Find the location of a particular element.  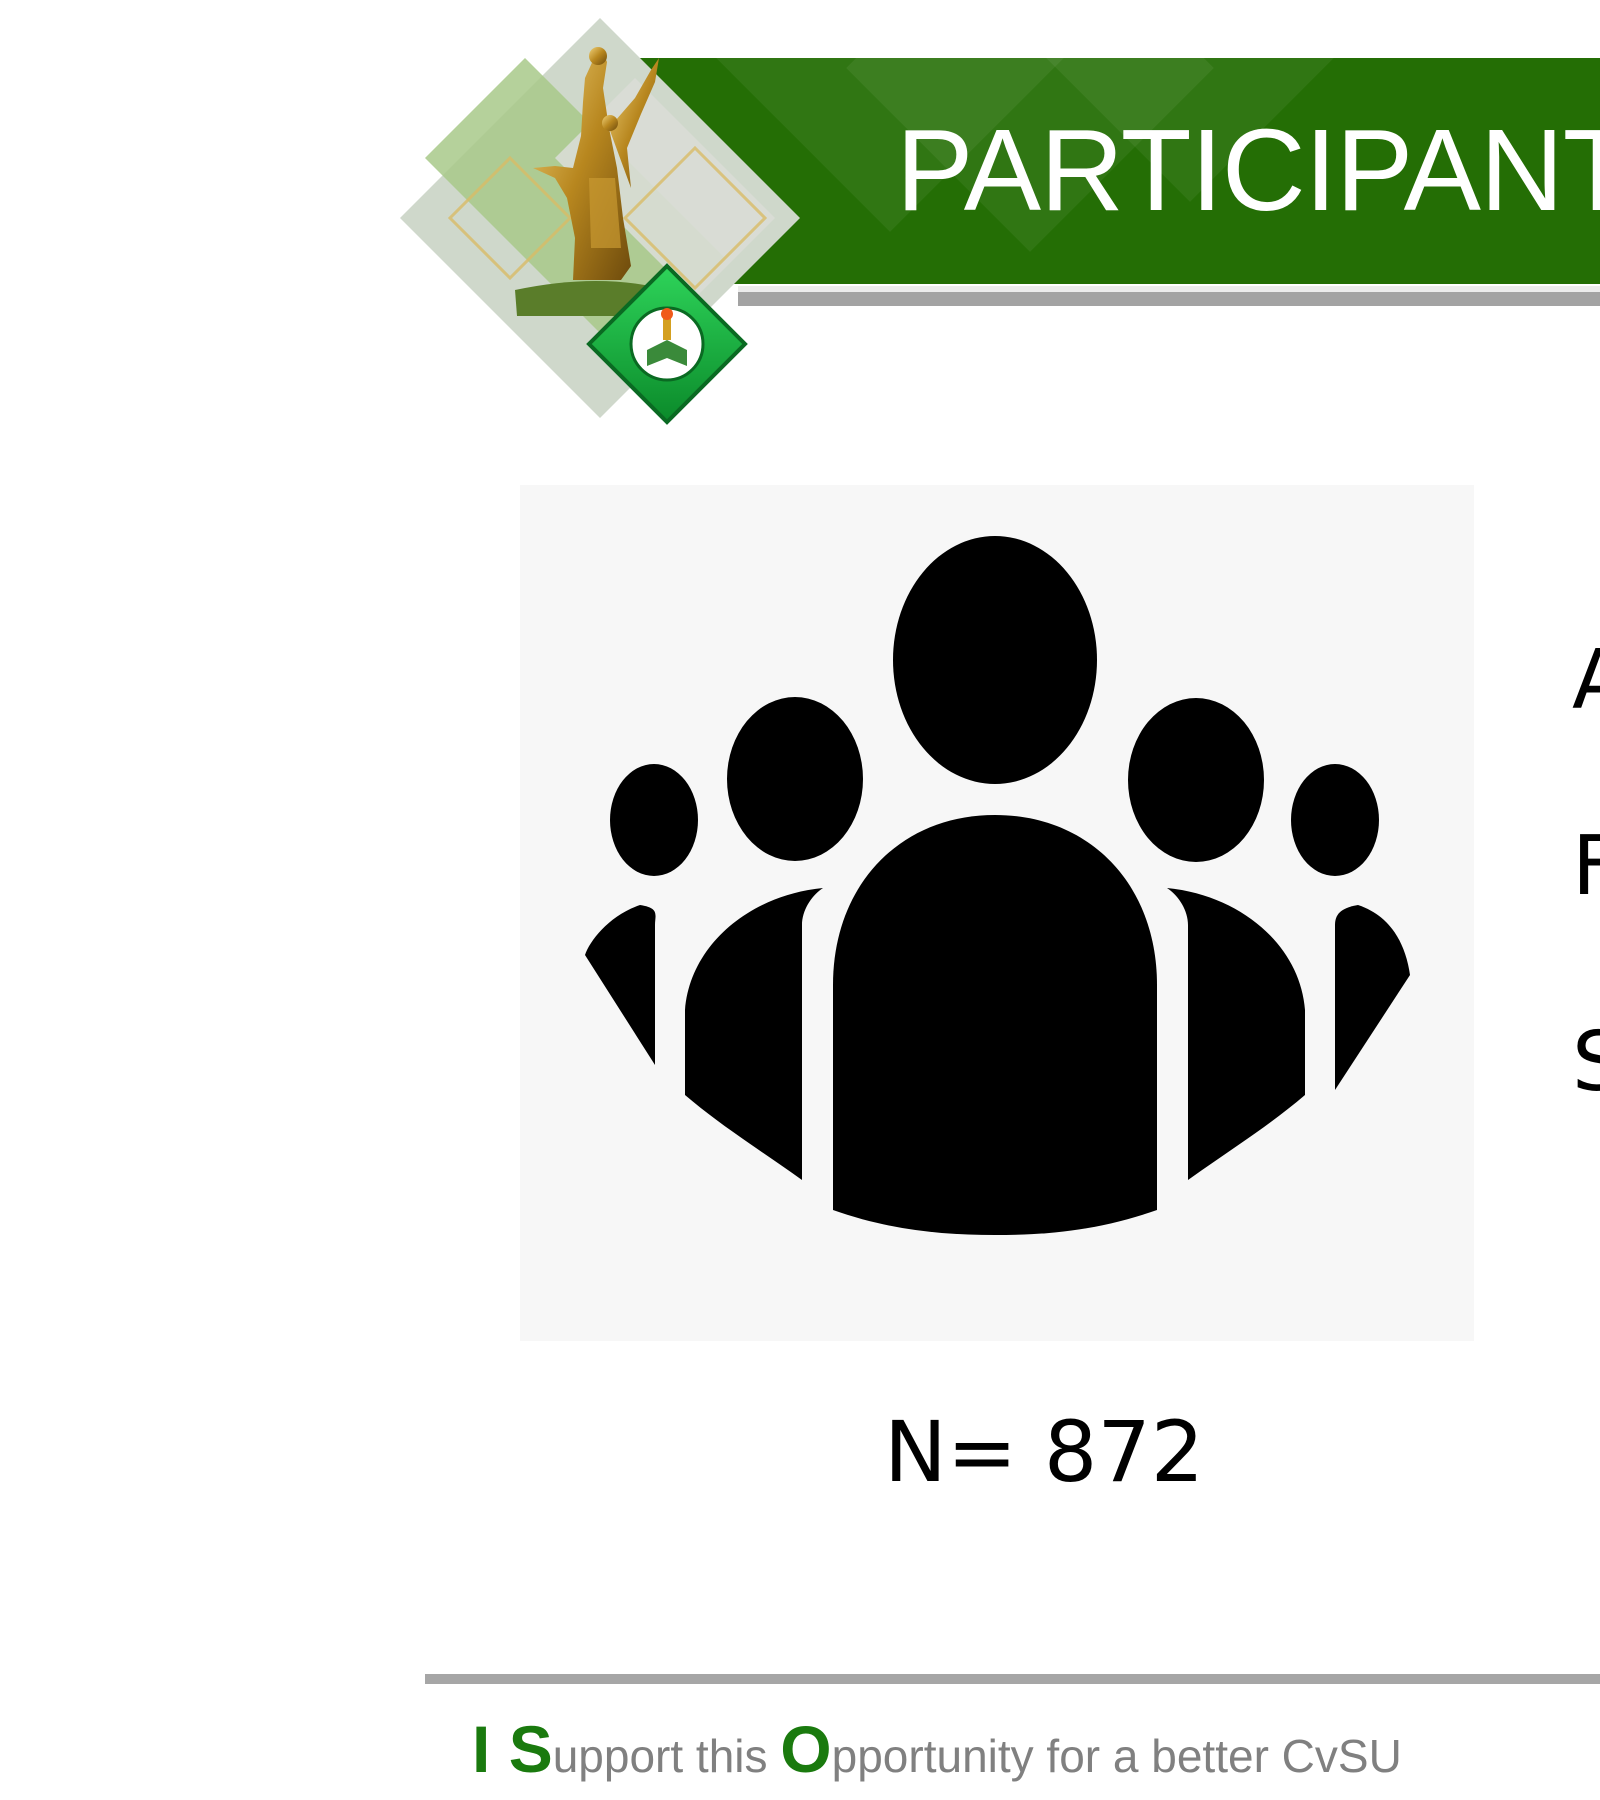

university-emblem is located at coordinates (600, 223).